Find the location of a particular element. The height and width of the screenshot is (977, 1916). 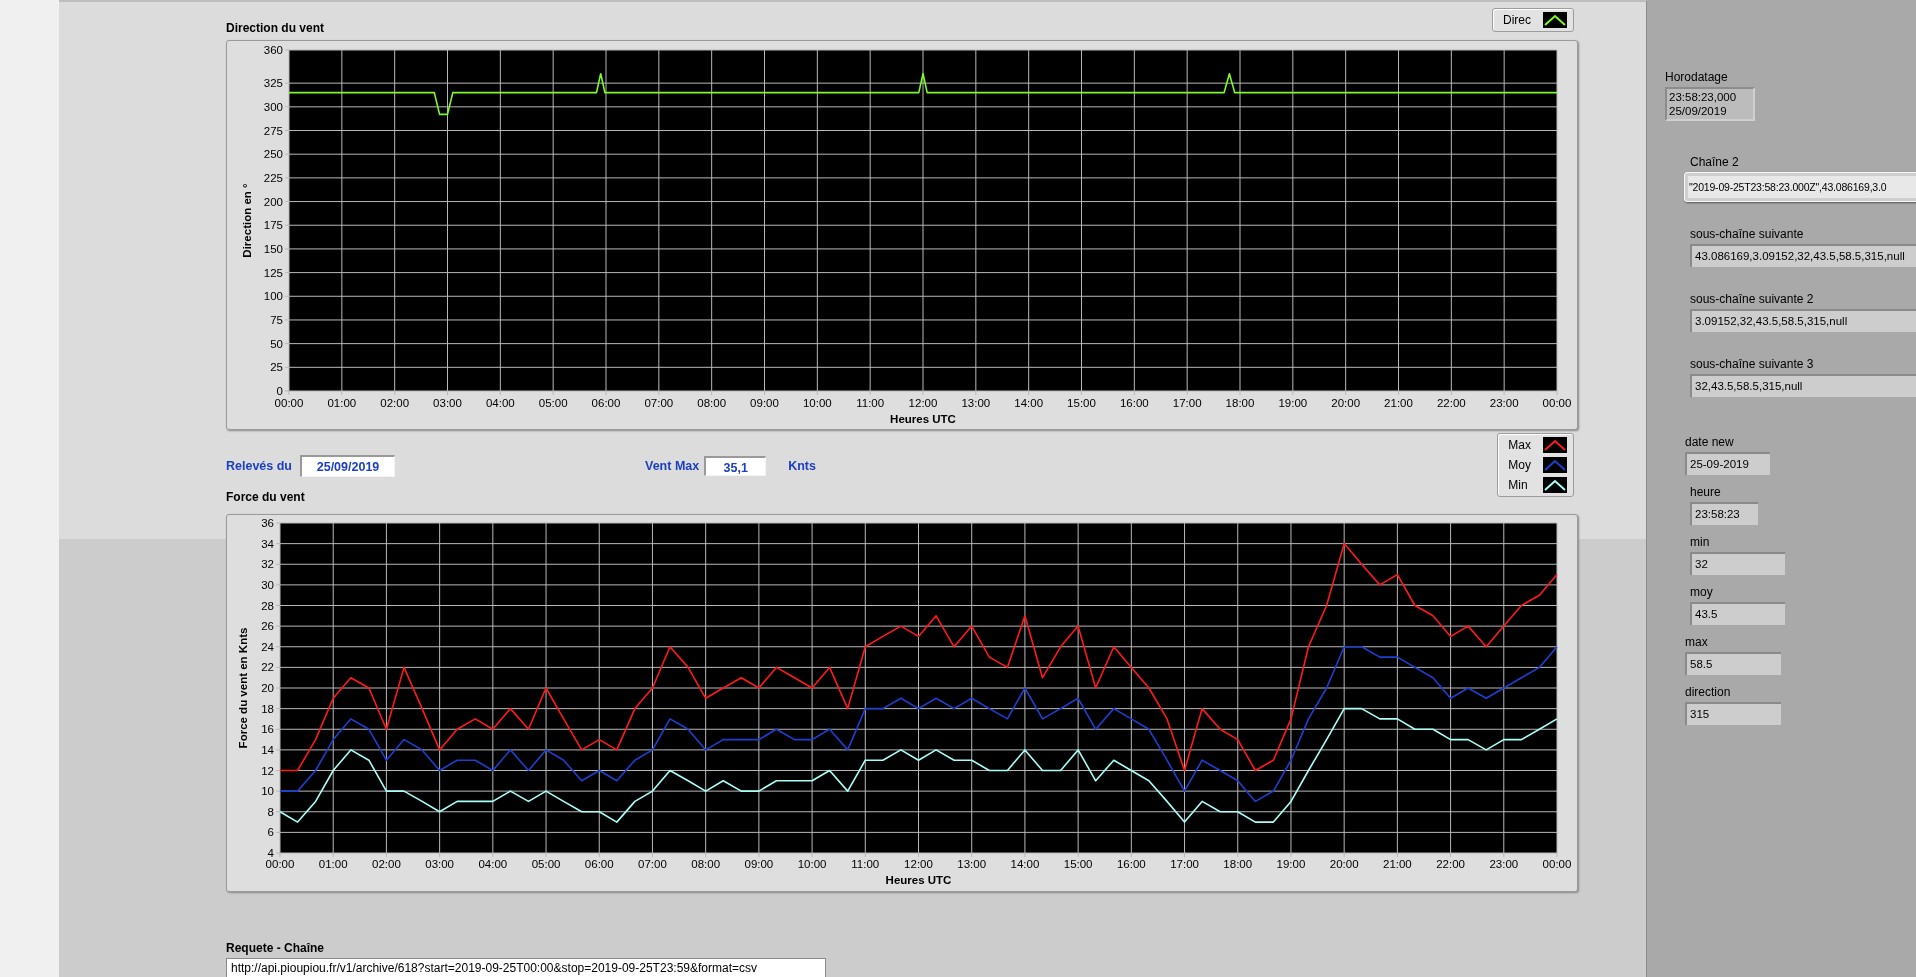

field-label: Vent Max is located at coordinates (672, 466).